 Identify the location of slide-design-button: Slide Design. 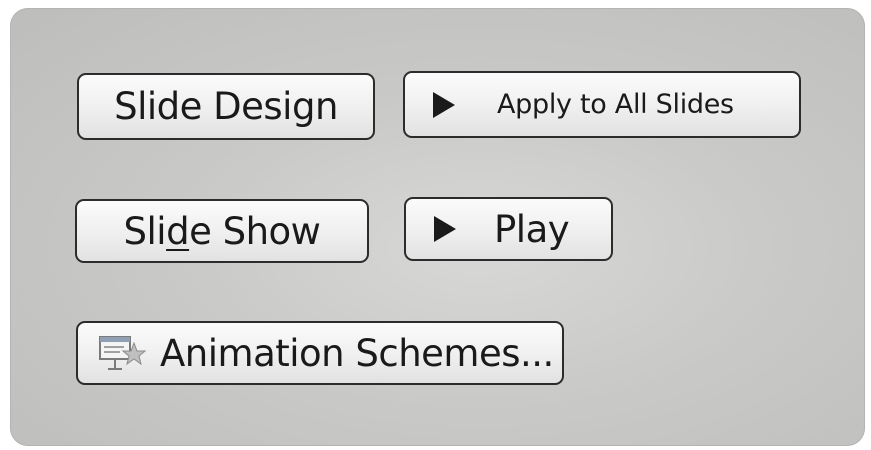
(226, 106).